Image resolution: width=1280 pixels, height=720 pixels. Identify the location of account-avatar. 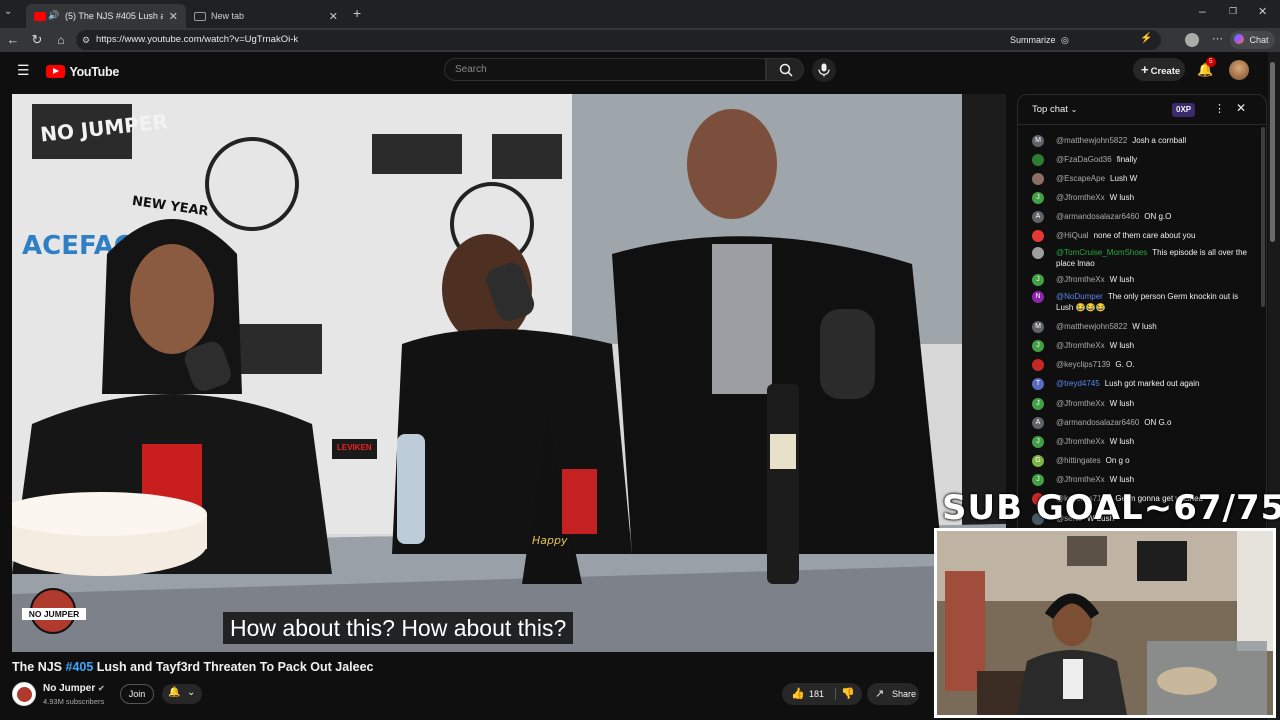
(1239, 70).